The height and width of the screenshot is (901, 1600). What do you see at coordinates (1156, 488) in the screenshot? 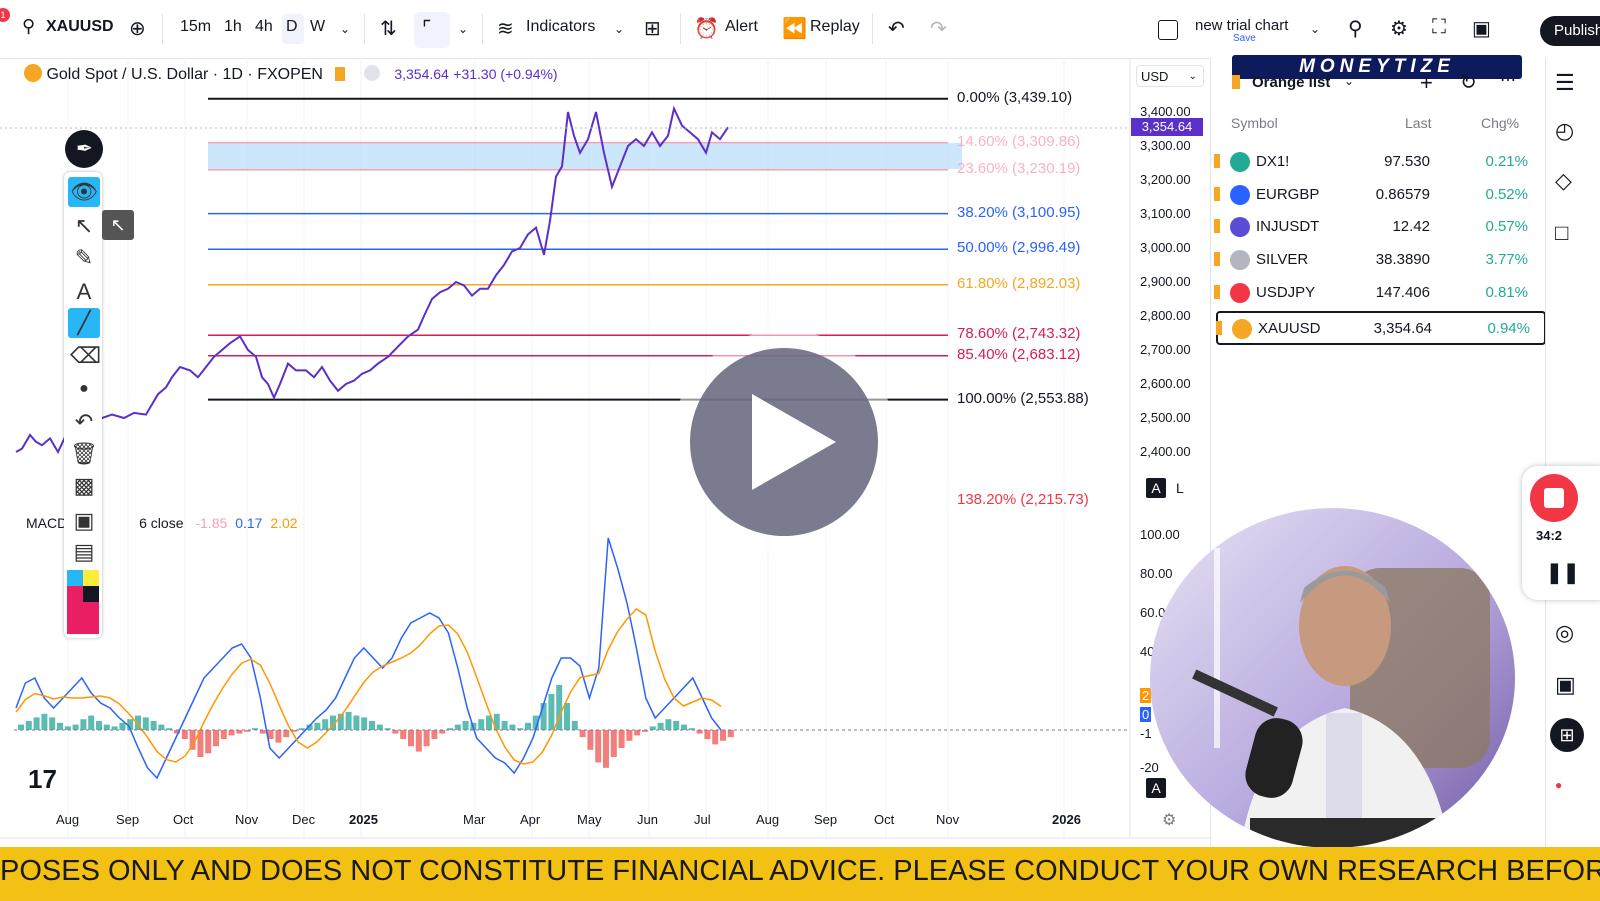
I see `auto-scale-button: A` at bounding box center [1156, 488].